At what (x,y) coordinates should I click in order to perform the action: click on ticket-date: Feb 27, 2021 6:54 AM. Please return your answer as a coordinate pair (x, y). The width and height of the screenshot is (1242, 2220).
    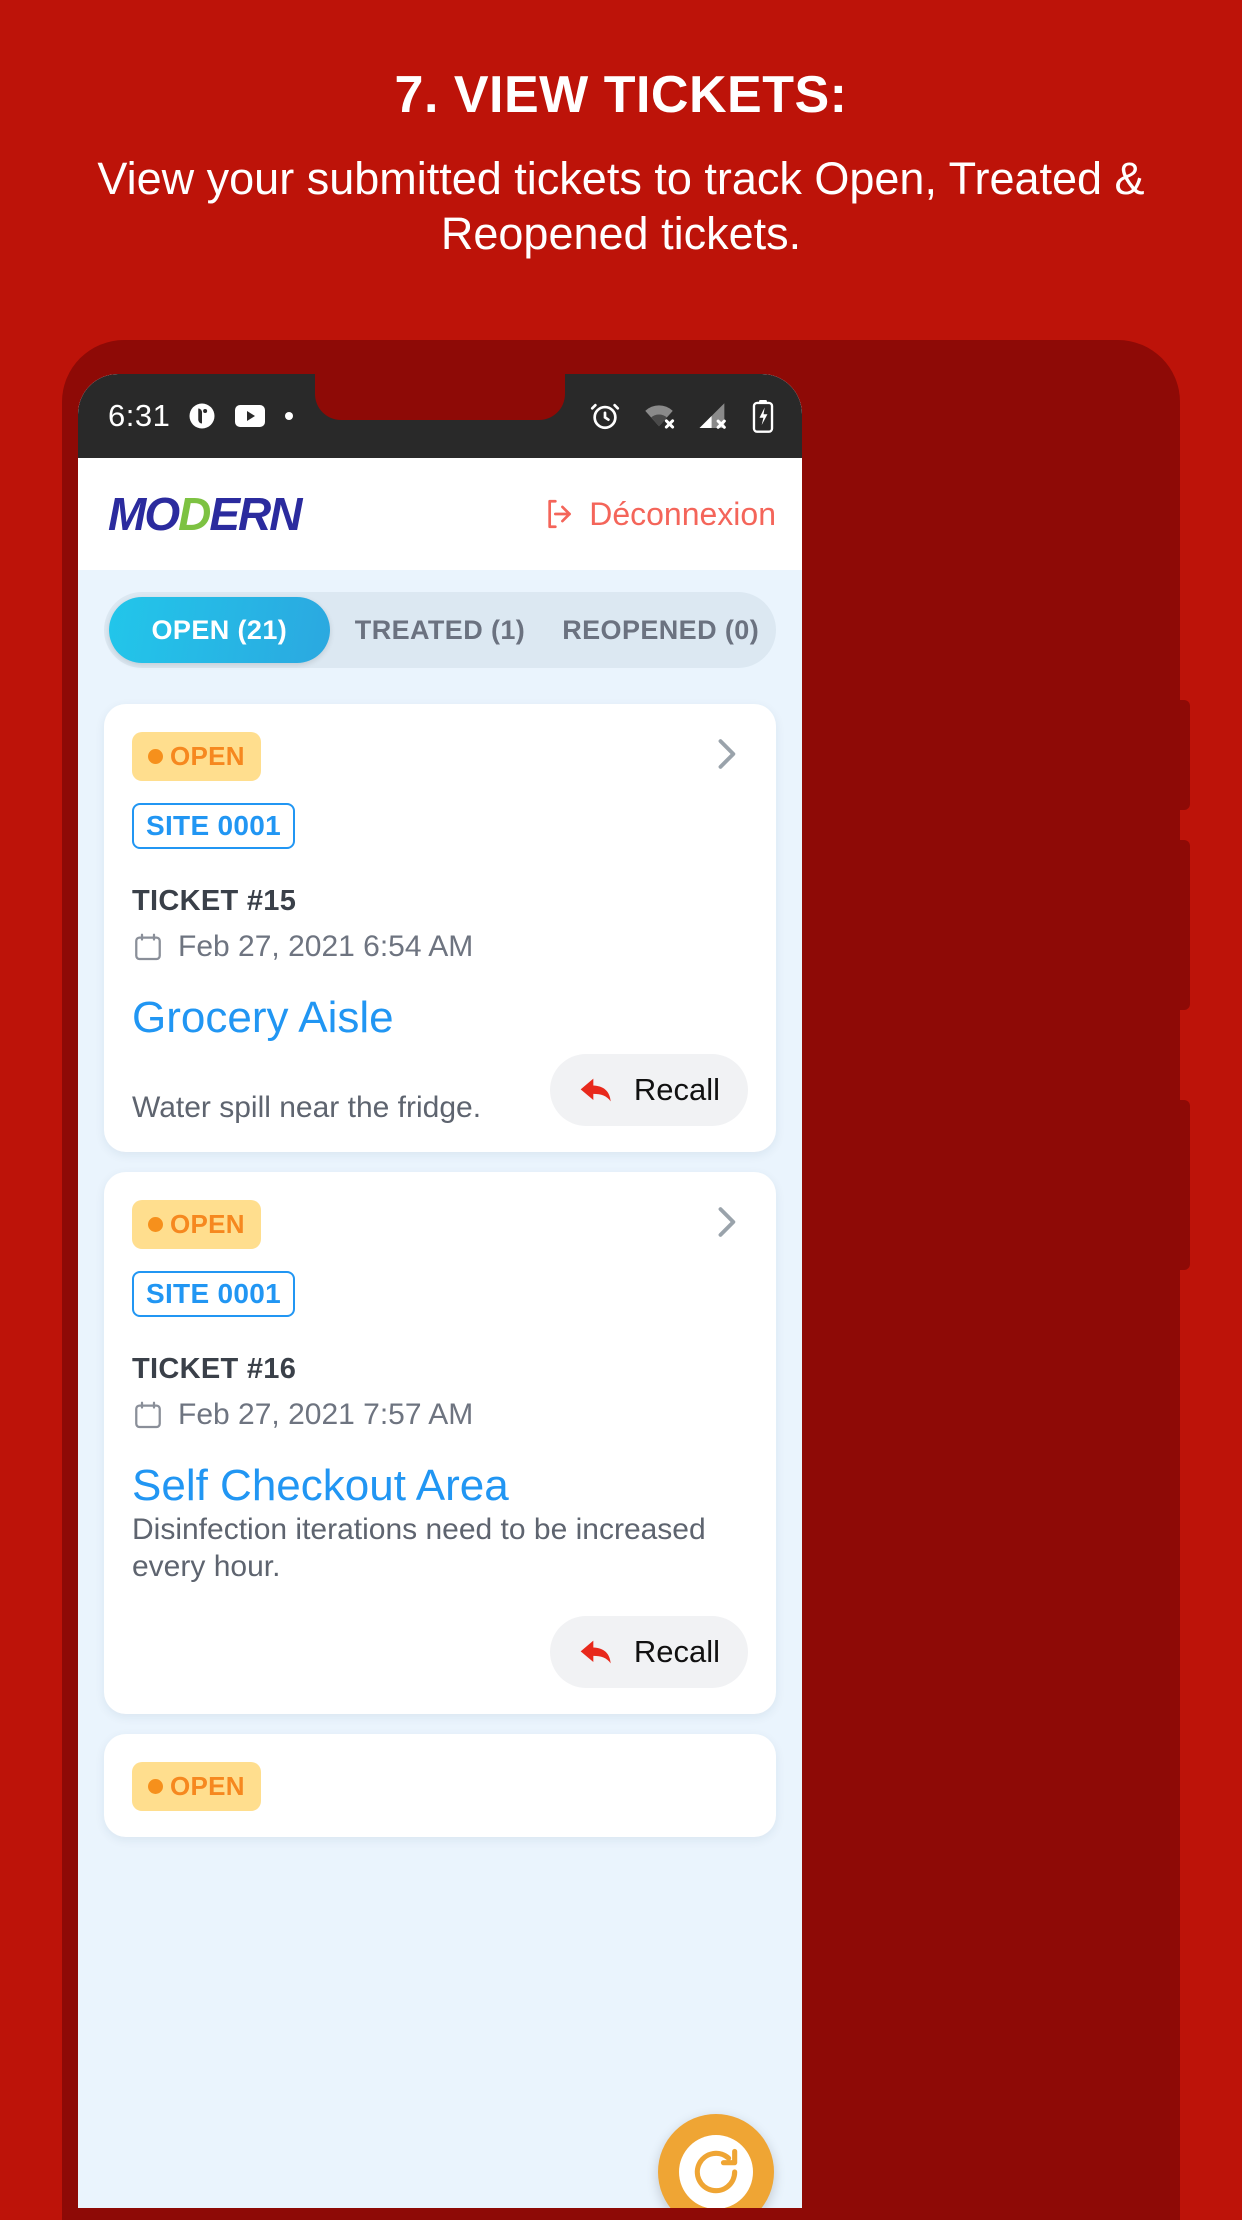
    Looking at the image, I should click on (326, 946).